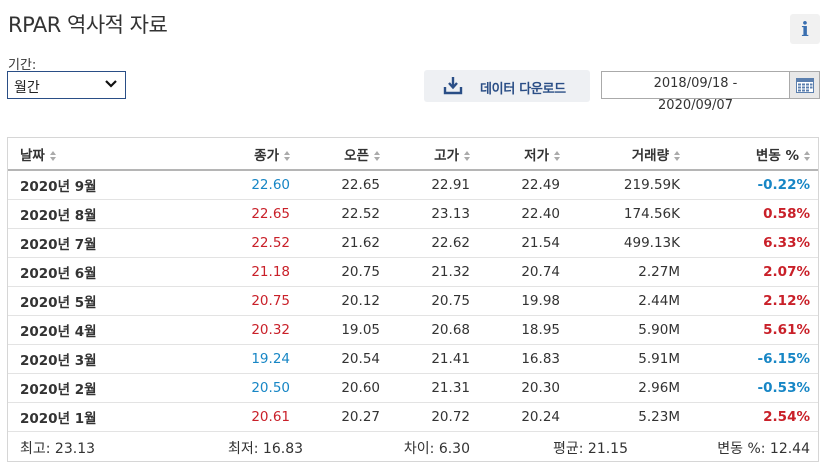 The image size is (827, 468). I want to click on cell-low: 19.98, so click(540, 300).